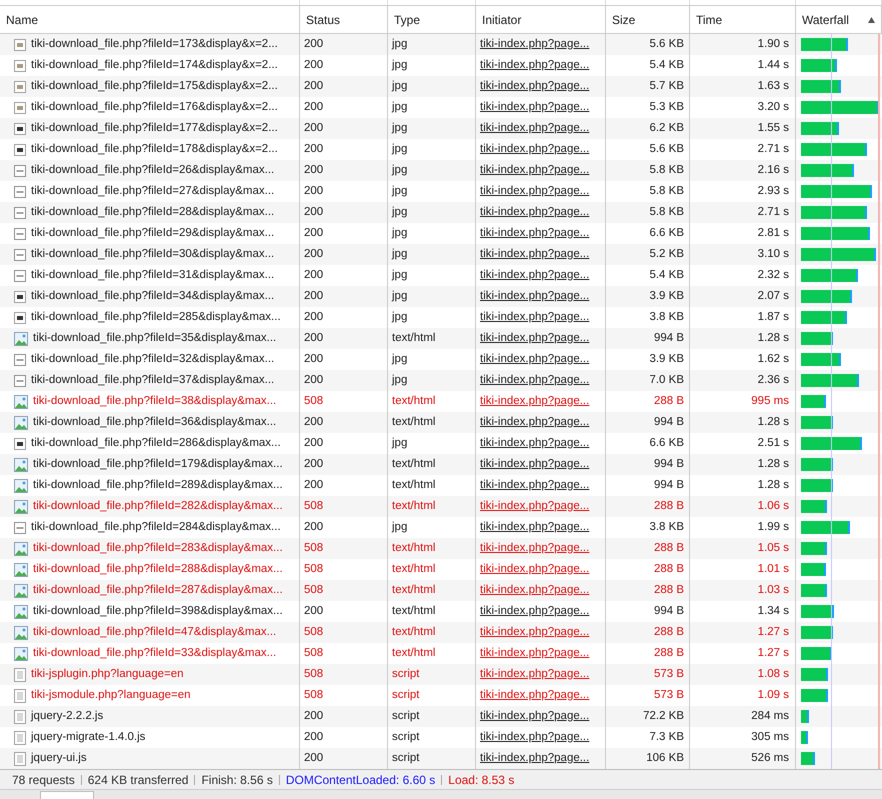 This screenshot has width=882, height=799. Describe the element at coordinates (407, 19) in the screenshot. I see `column-header: Type` at that location.